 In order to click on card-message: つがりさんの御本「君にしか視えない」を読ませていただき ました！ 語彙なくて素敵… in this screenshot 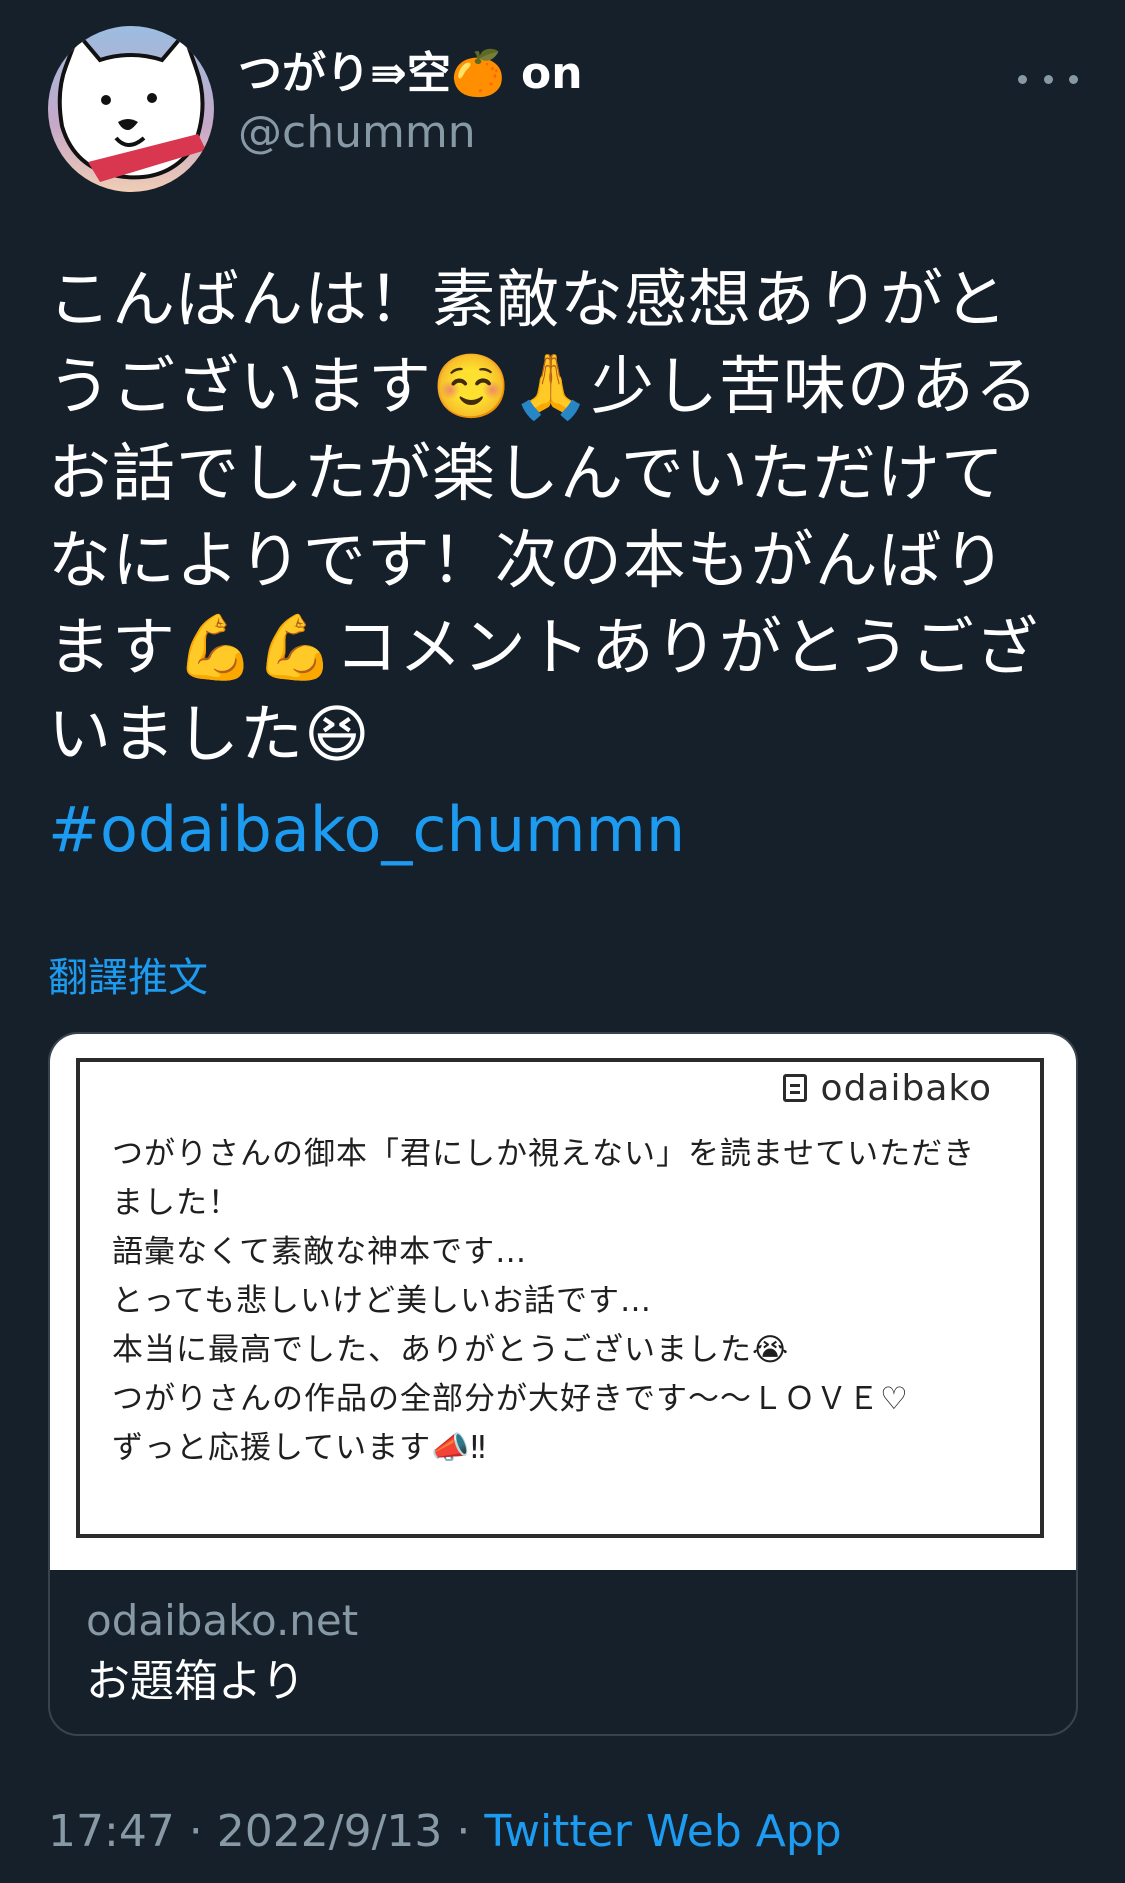, I will do `click(562, 1301)`.